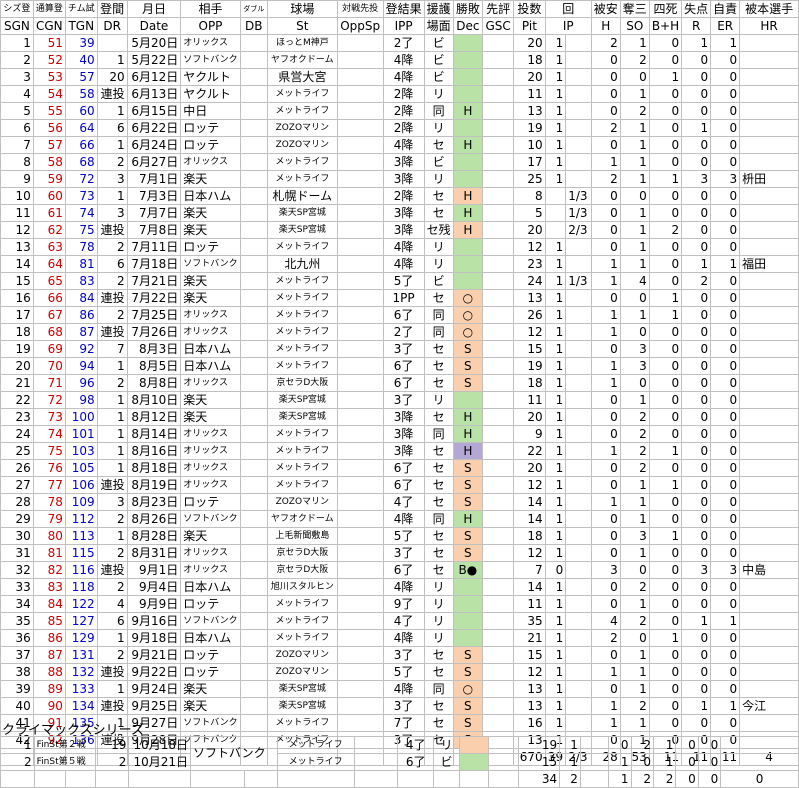 Image resolution: width=799 pixels, height=788 pixels. What do you see at coordinates (210, 570) in the screenshot?
I see `game-row-opp: オリックス` at bounding box center [210, 570].